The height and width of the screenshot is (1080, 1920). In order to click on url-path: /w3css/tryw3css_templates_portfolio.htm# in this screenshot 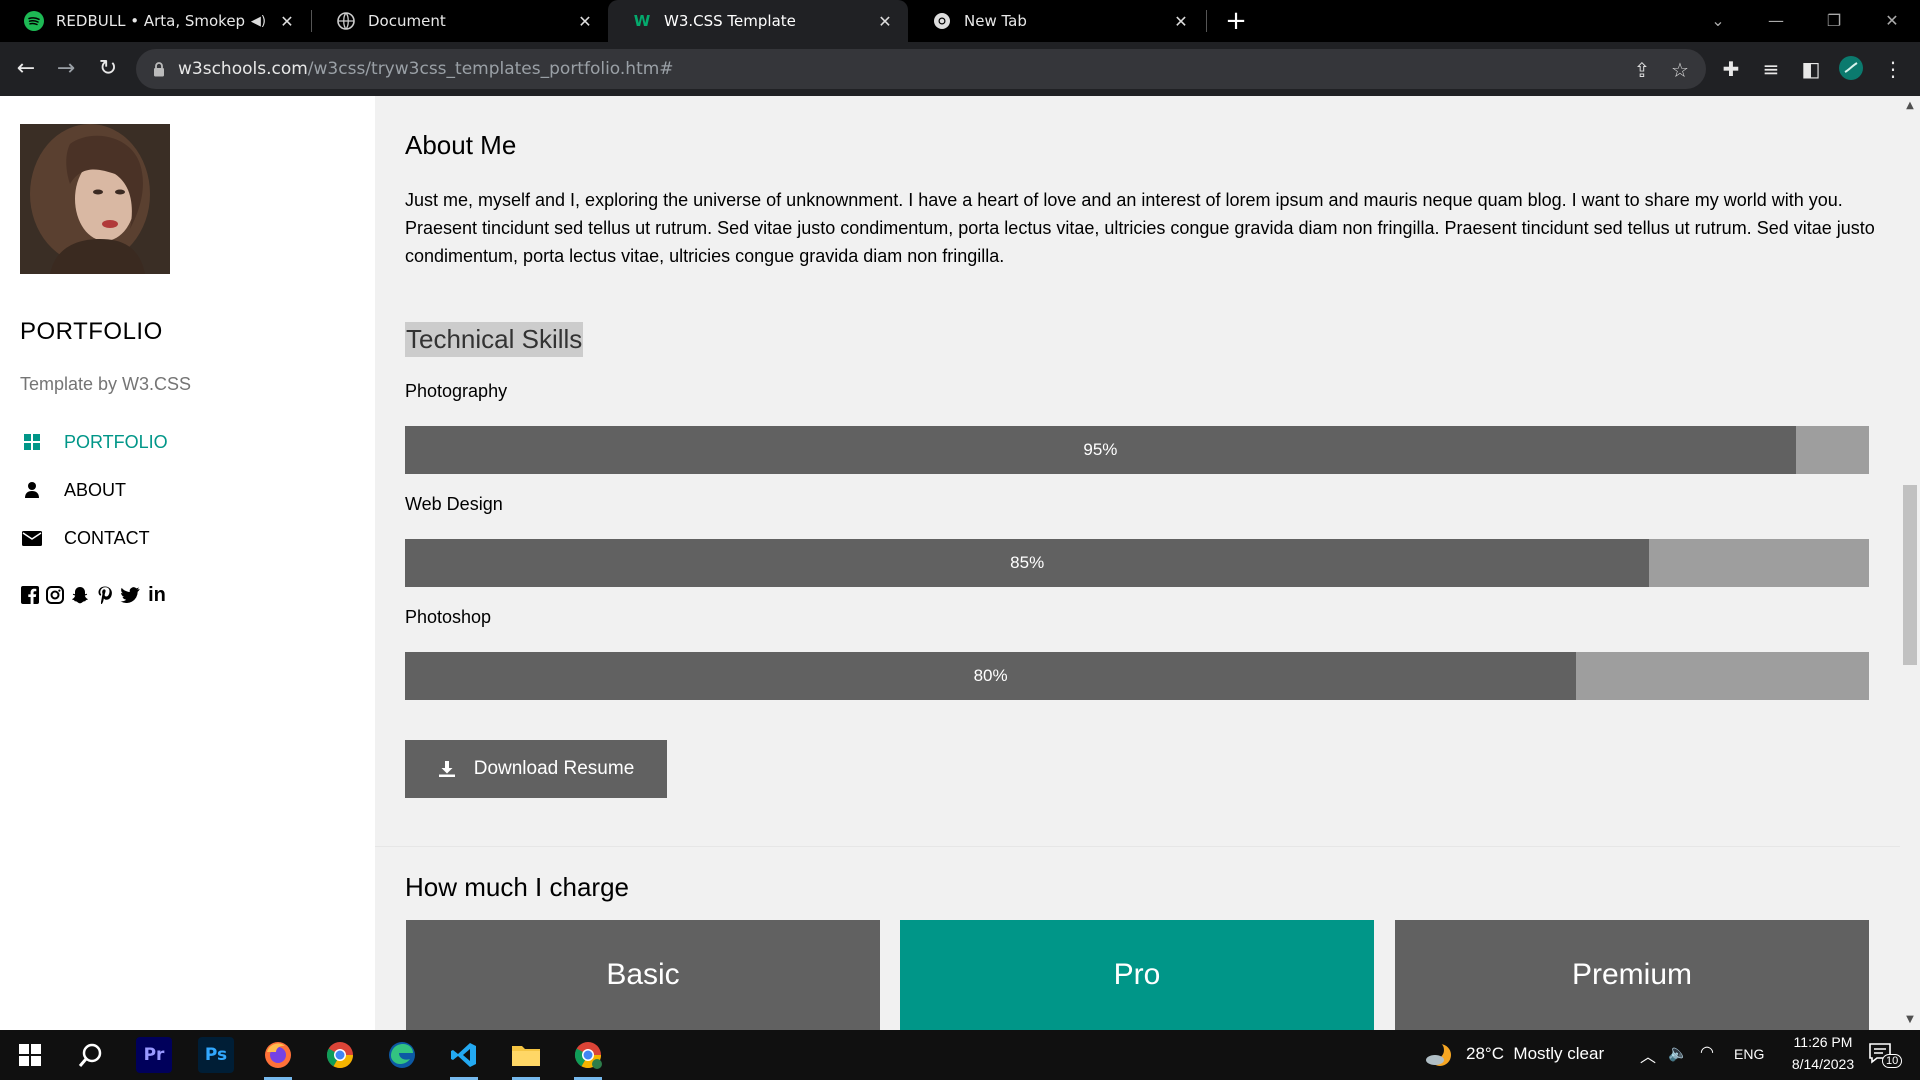, I will do `click(490, 69)`.